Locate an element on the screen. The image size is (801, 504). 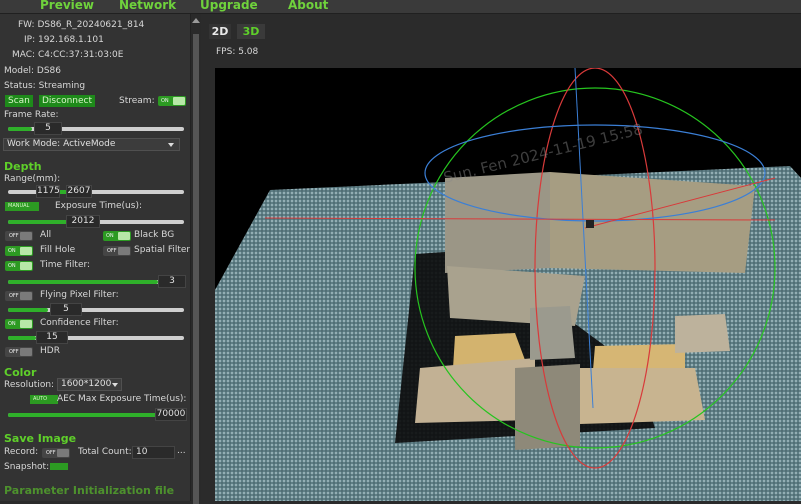
exposure-manual-toggle: MANUAL is located at coordinates (22, 206).